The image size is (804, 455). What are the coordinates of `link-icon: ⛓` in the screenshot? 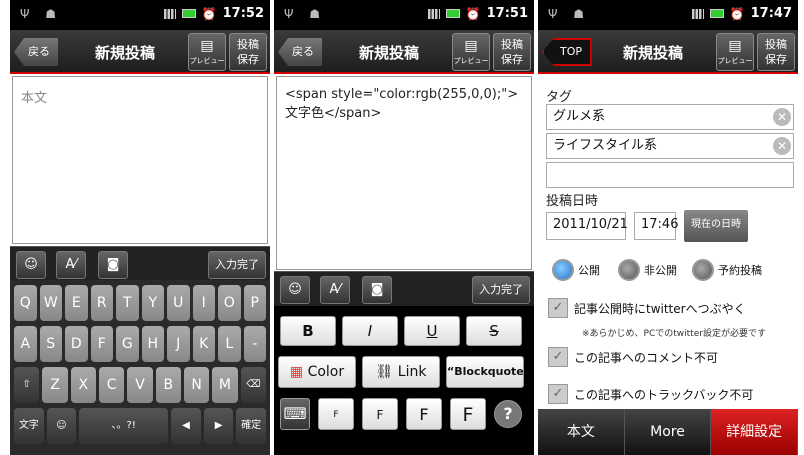 It's located at (384, 372).